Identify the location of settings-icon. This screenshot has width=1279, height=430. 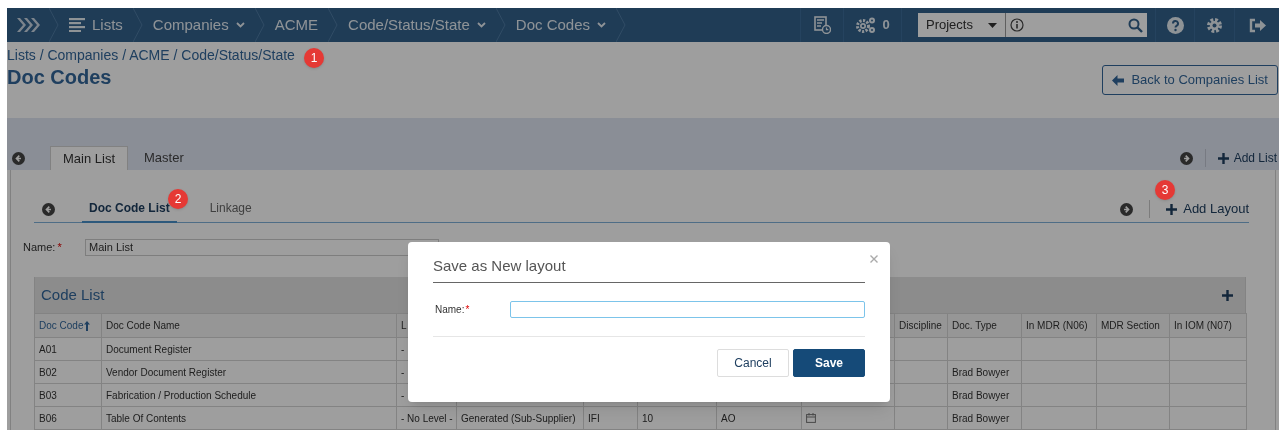
(1214, 25).